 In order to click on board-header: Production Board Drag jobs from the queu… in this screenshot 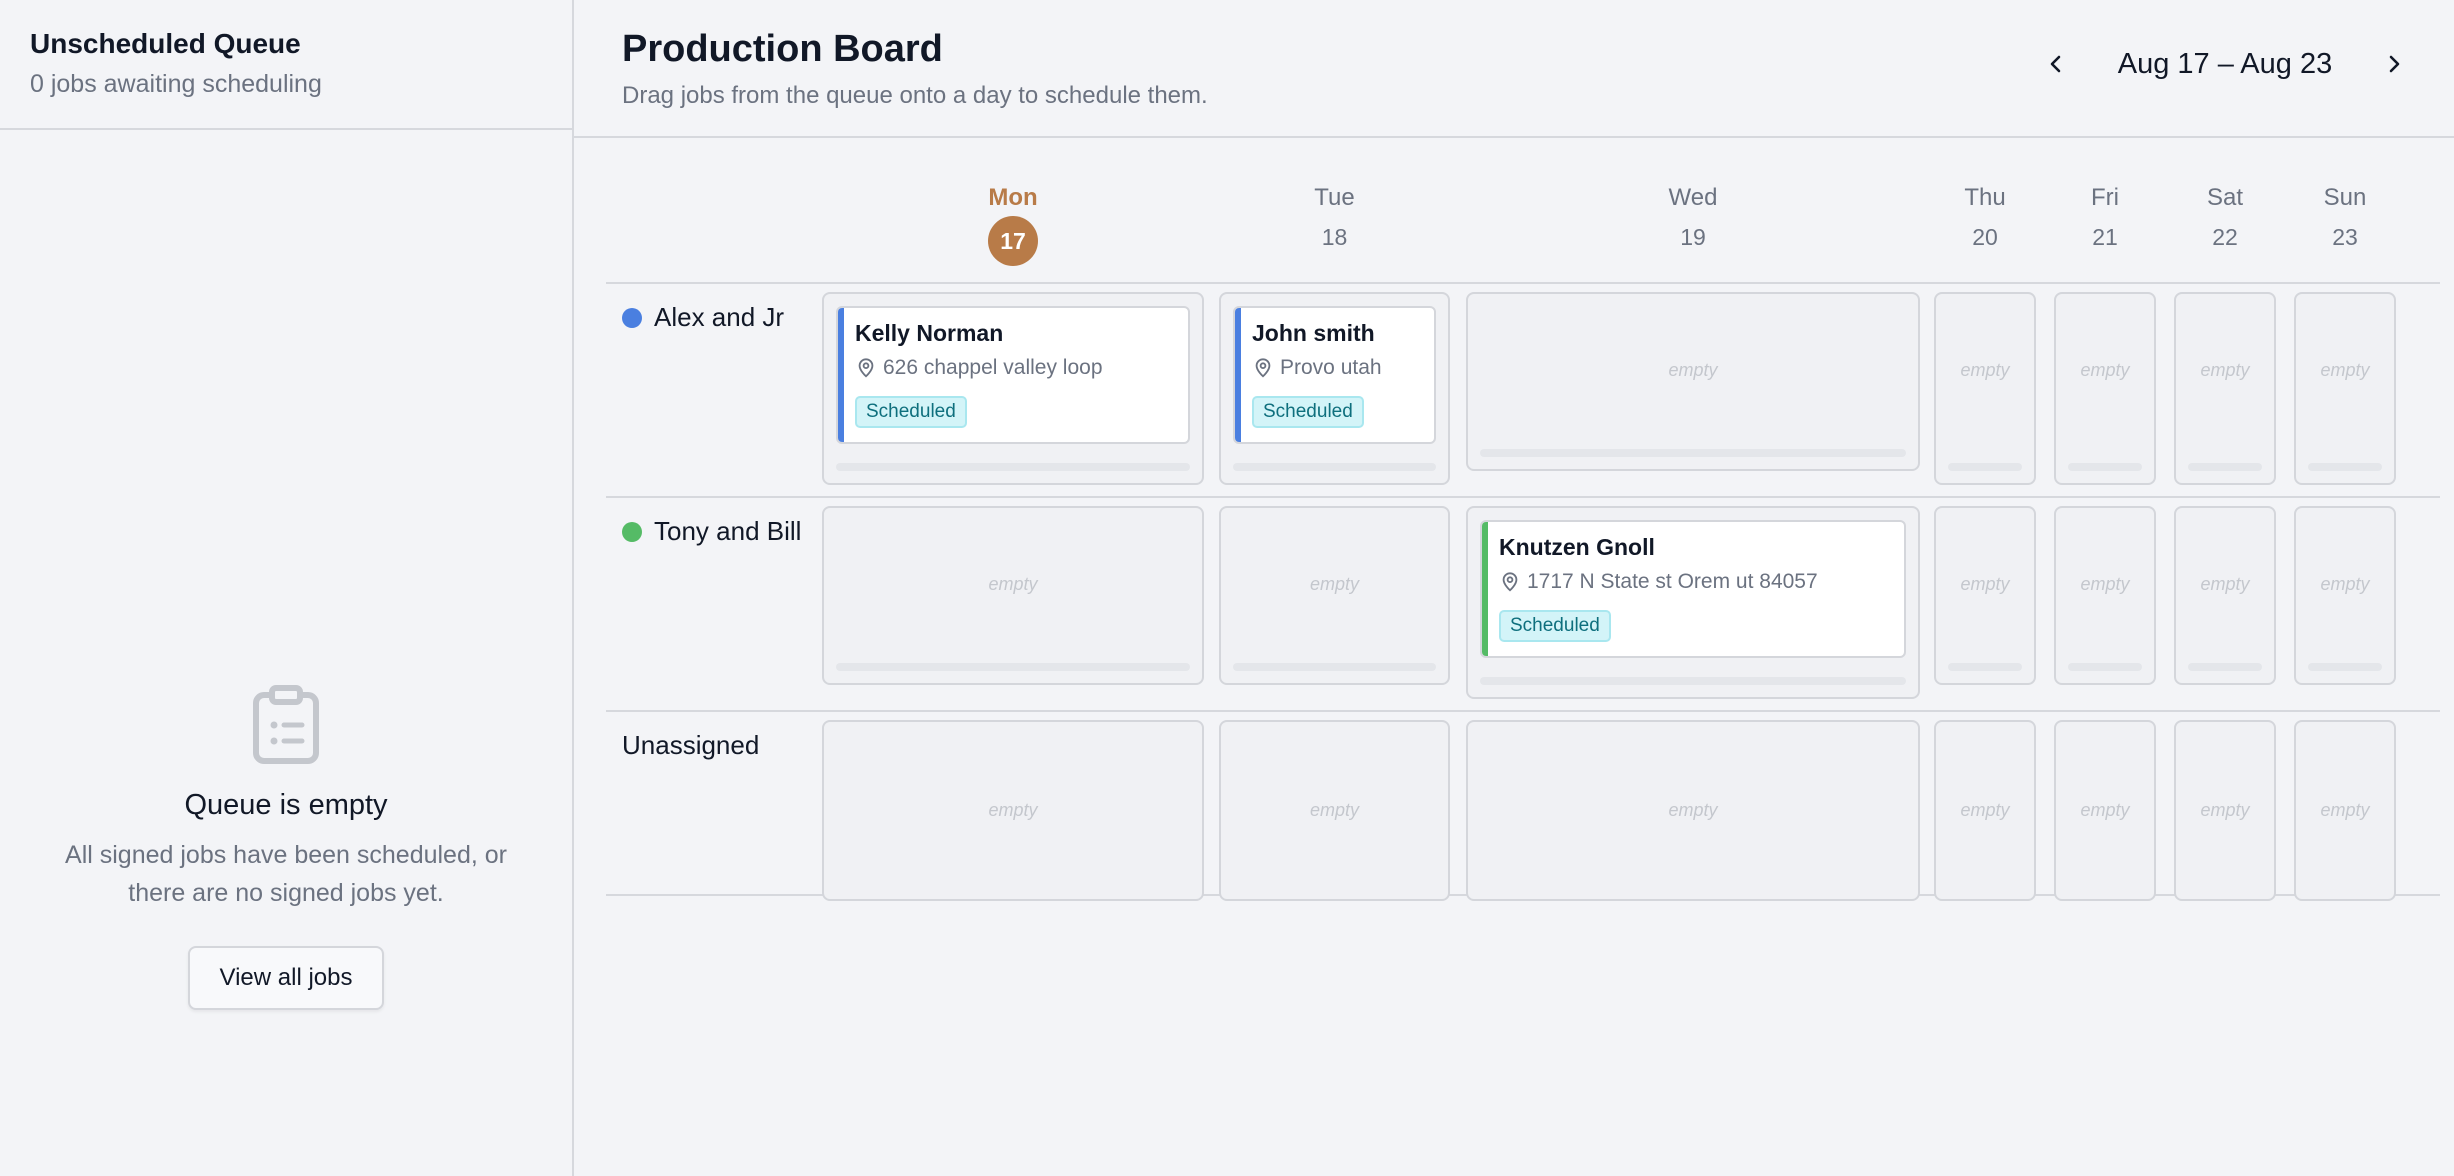, I will do `click(1514, 69)`.